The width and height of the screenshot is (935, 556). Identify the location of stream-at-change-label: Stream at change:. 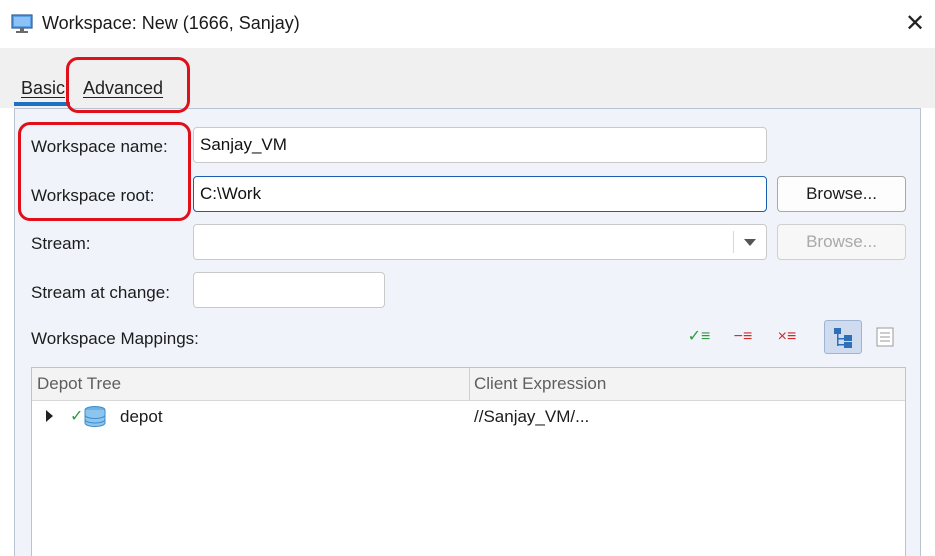
(100, 292).